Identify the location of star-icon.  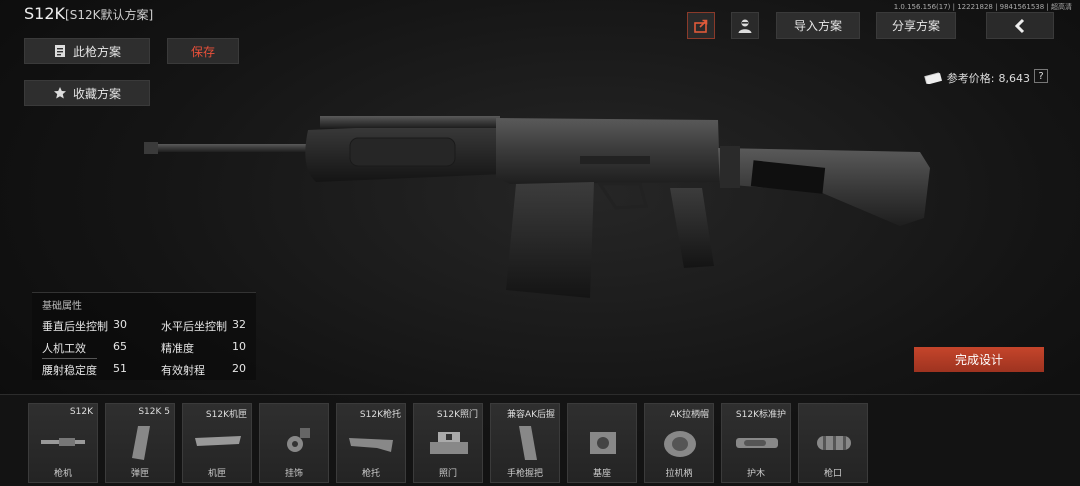
(59, 93).